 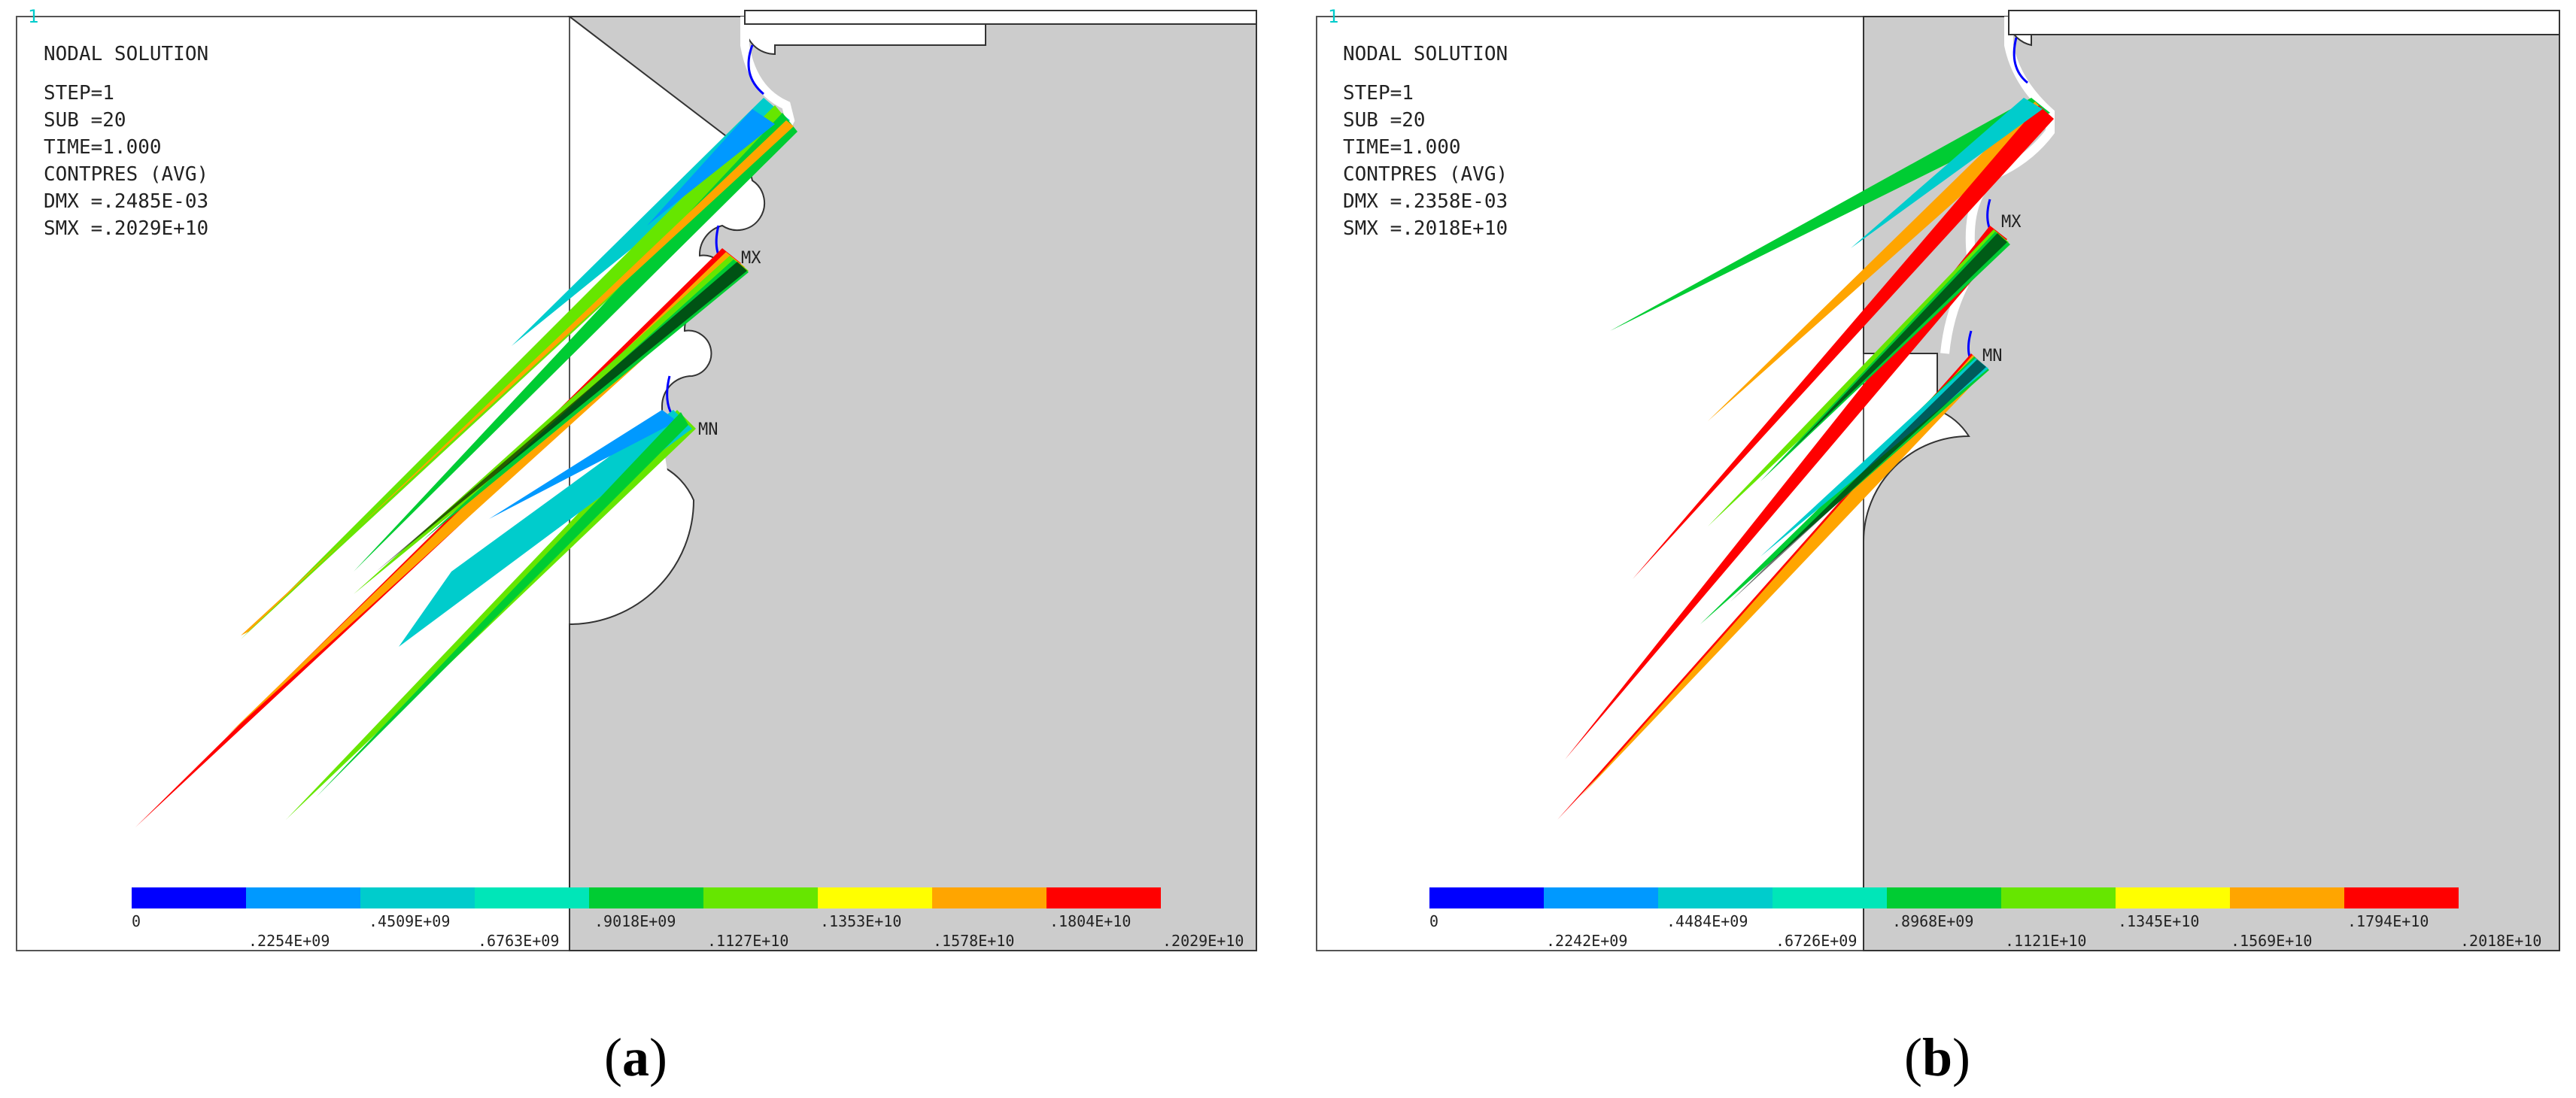 I want to click on legend-tick-top: .4484E+09, so click(x=1707, y=921).